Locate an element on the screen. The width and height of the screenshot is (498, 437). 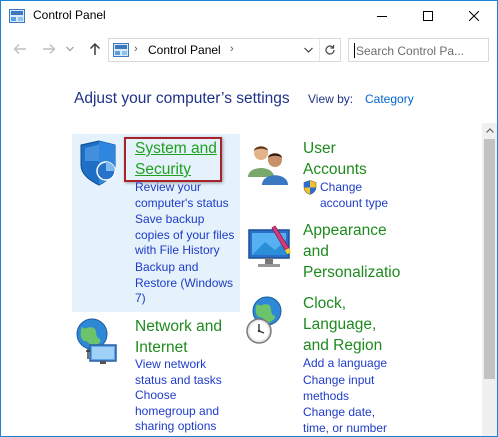
link-line: account type is located at coordinates (354, 203).